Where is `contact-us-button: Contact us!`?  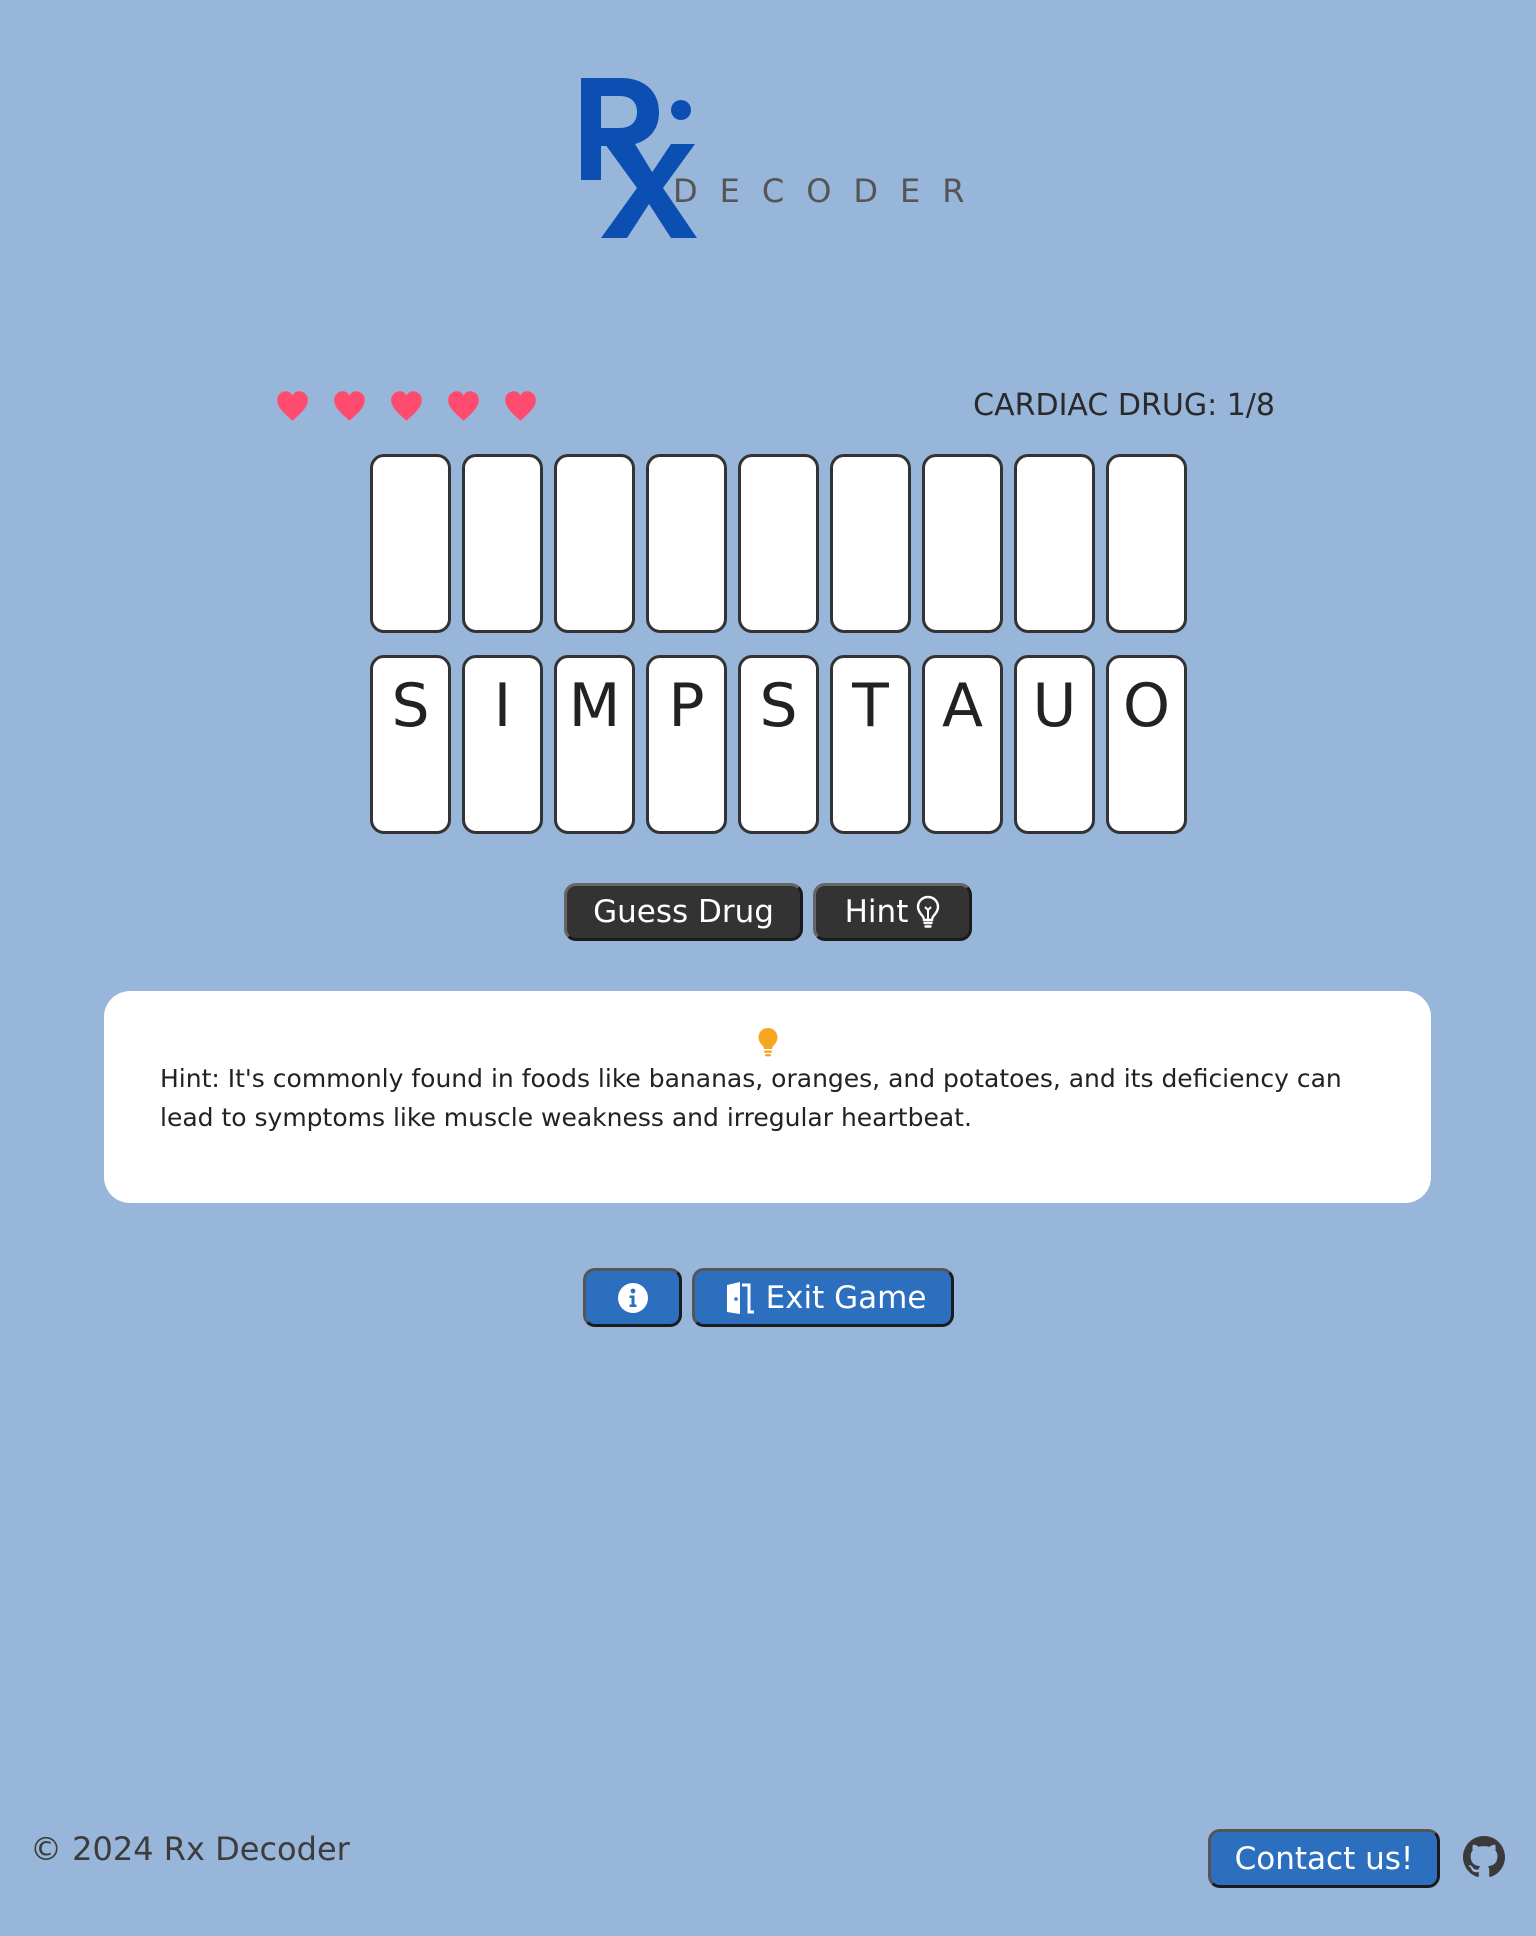 contact-us-button: Contact us! is located at coordinates (1324, 1858).